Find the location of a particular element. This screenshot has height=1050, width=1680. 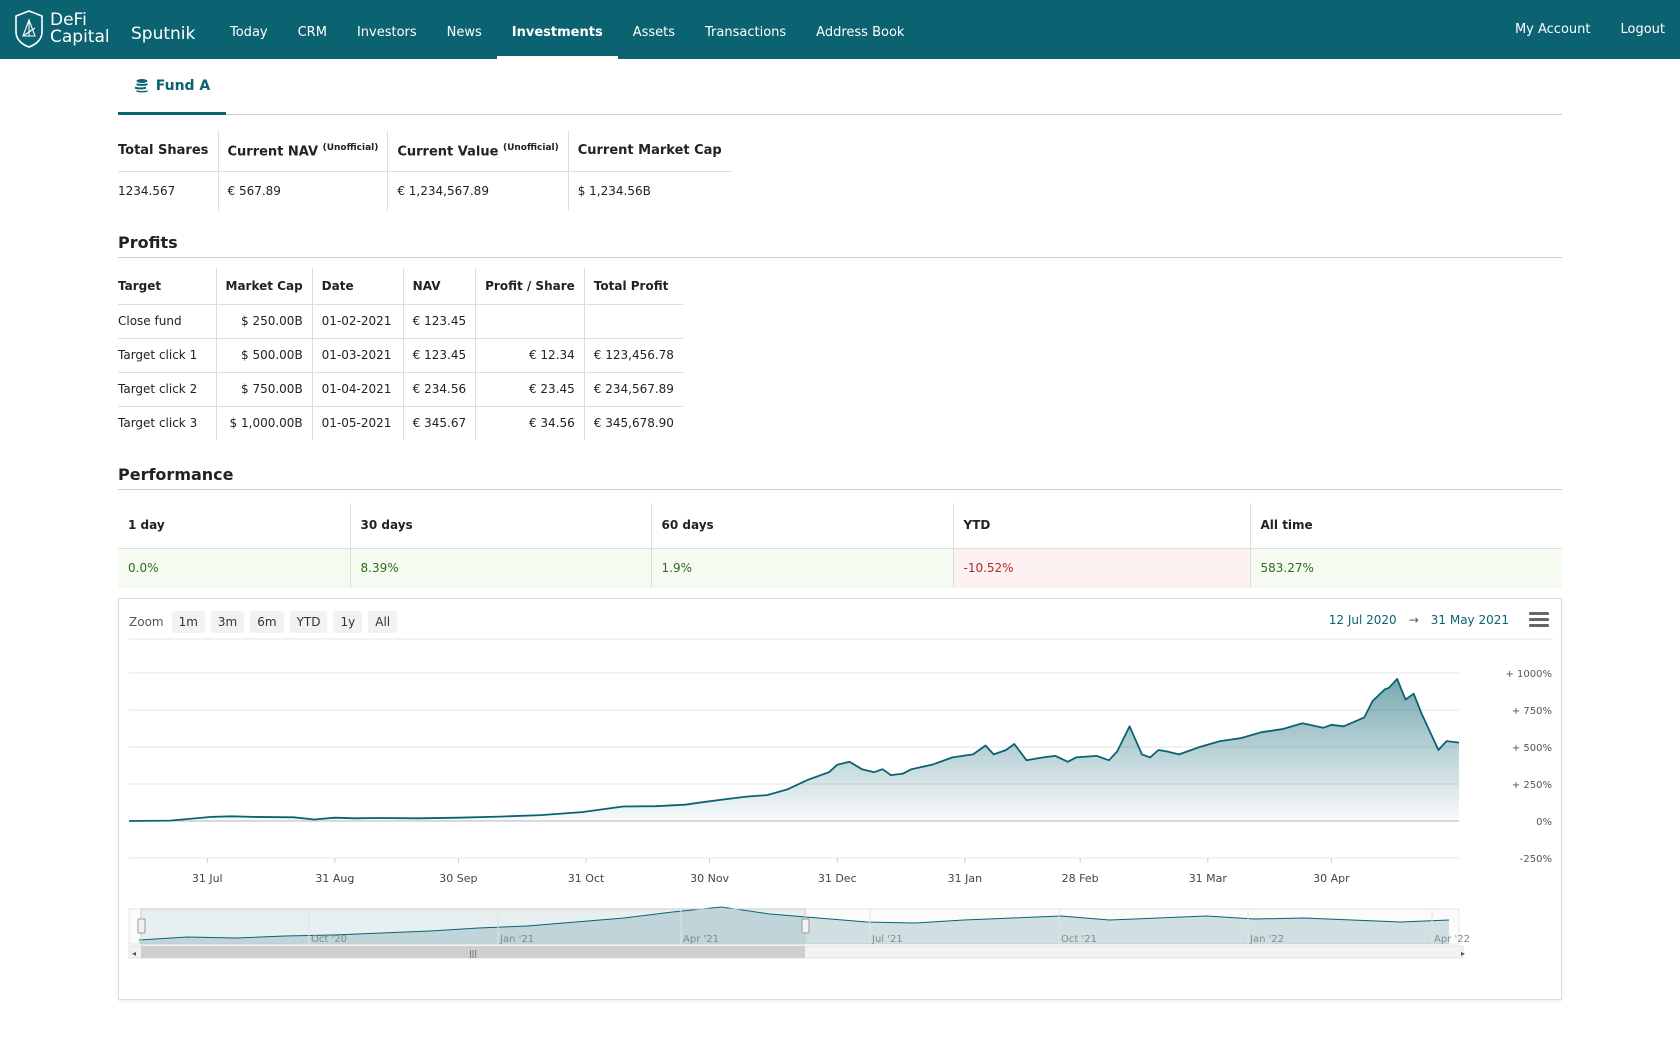

app-name: Sputnik is located at coordinates (163, 34).